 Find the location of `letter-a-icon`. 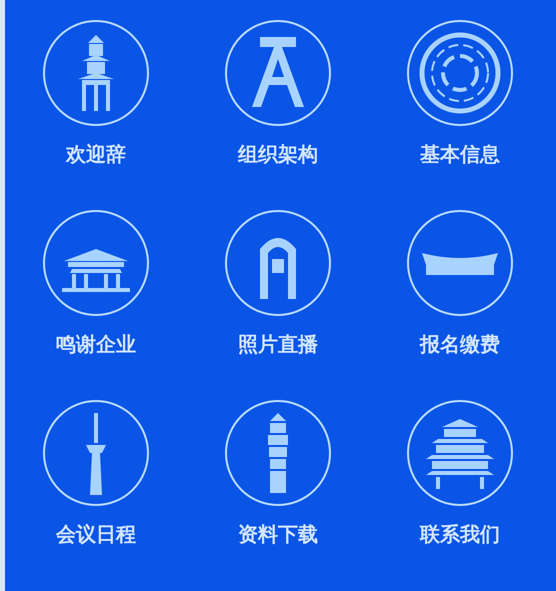

letter-a-icon is located at coordinates (278, 73).